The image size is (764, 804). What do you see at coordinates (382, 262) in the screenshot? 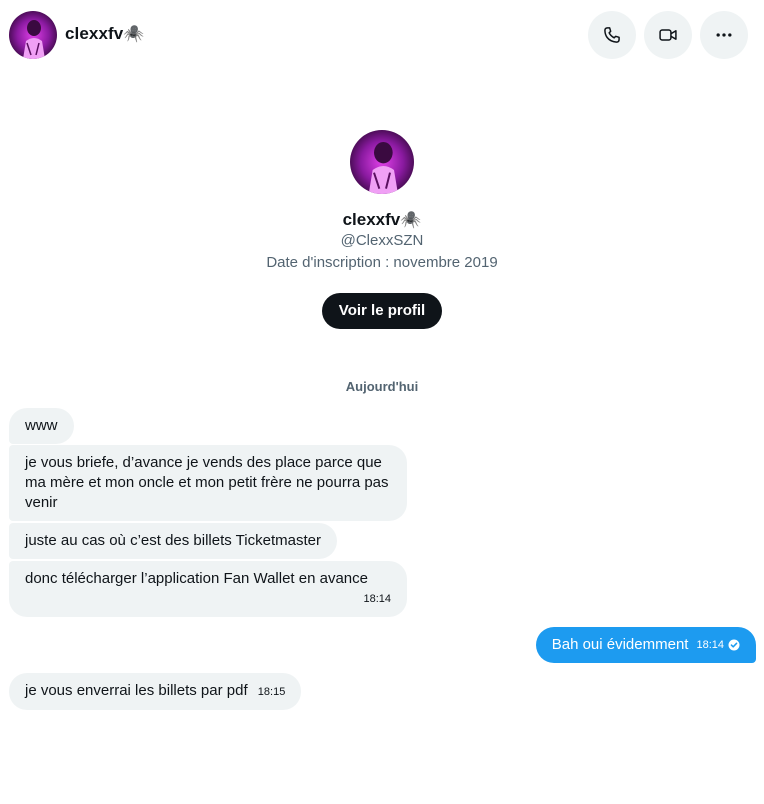
I see `join-date: Date d'inscription : novembre 2019` at bounding box center [382, 262].